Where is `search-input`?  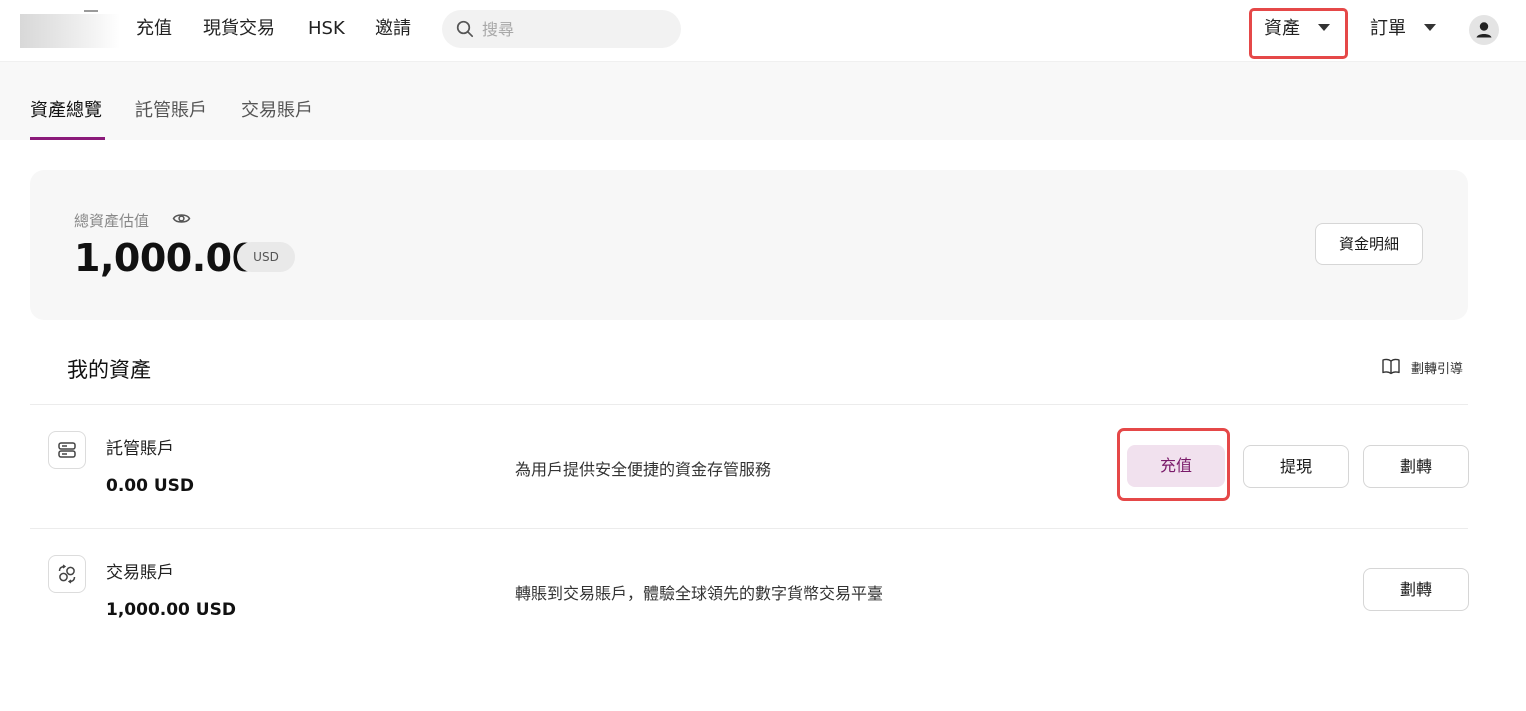 search-input is located at coordinates (577, 29).